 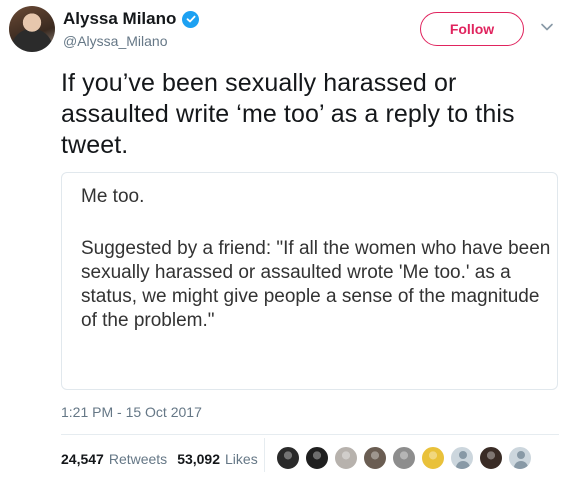 What do you see at coordinates (119, 19) in the screenshot?
I see `display-name: Alyssa Milano` at bounding box center [119, 19].